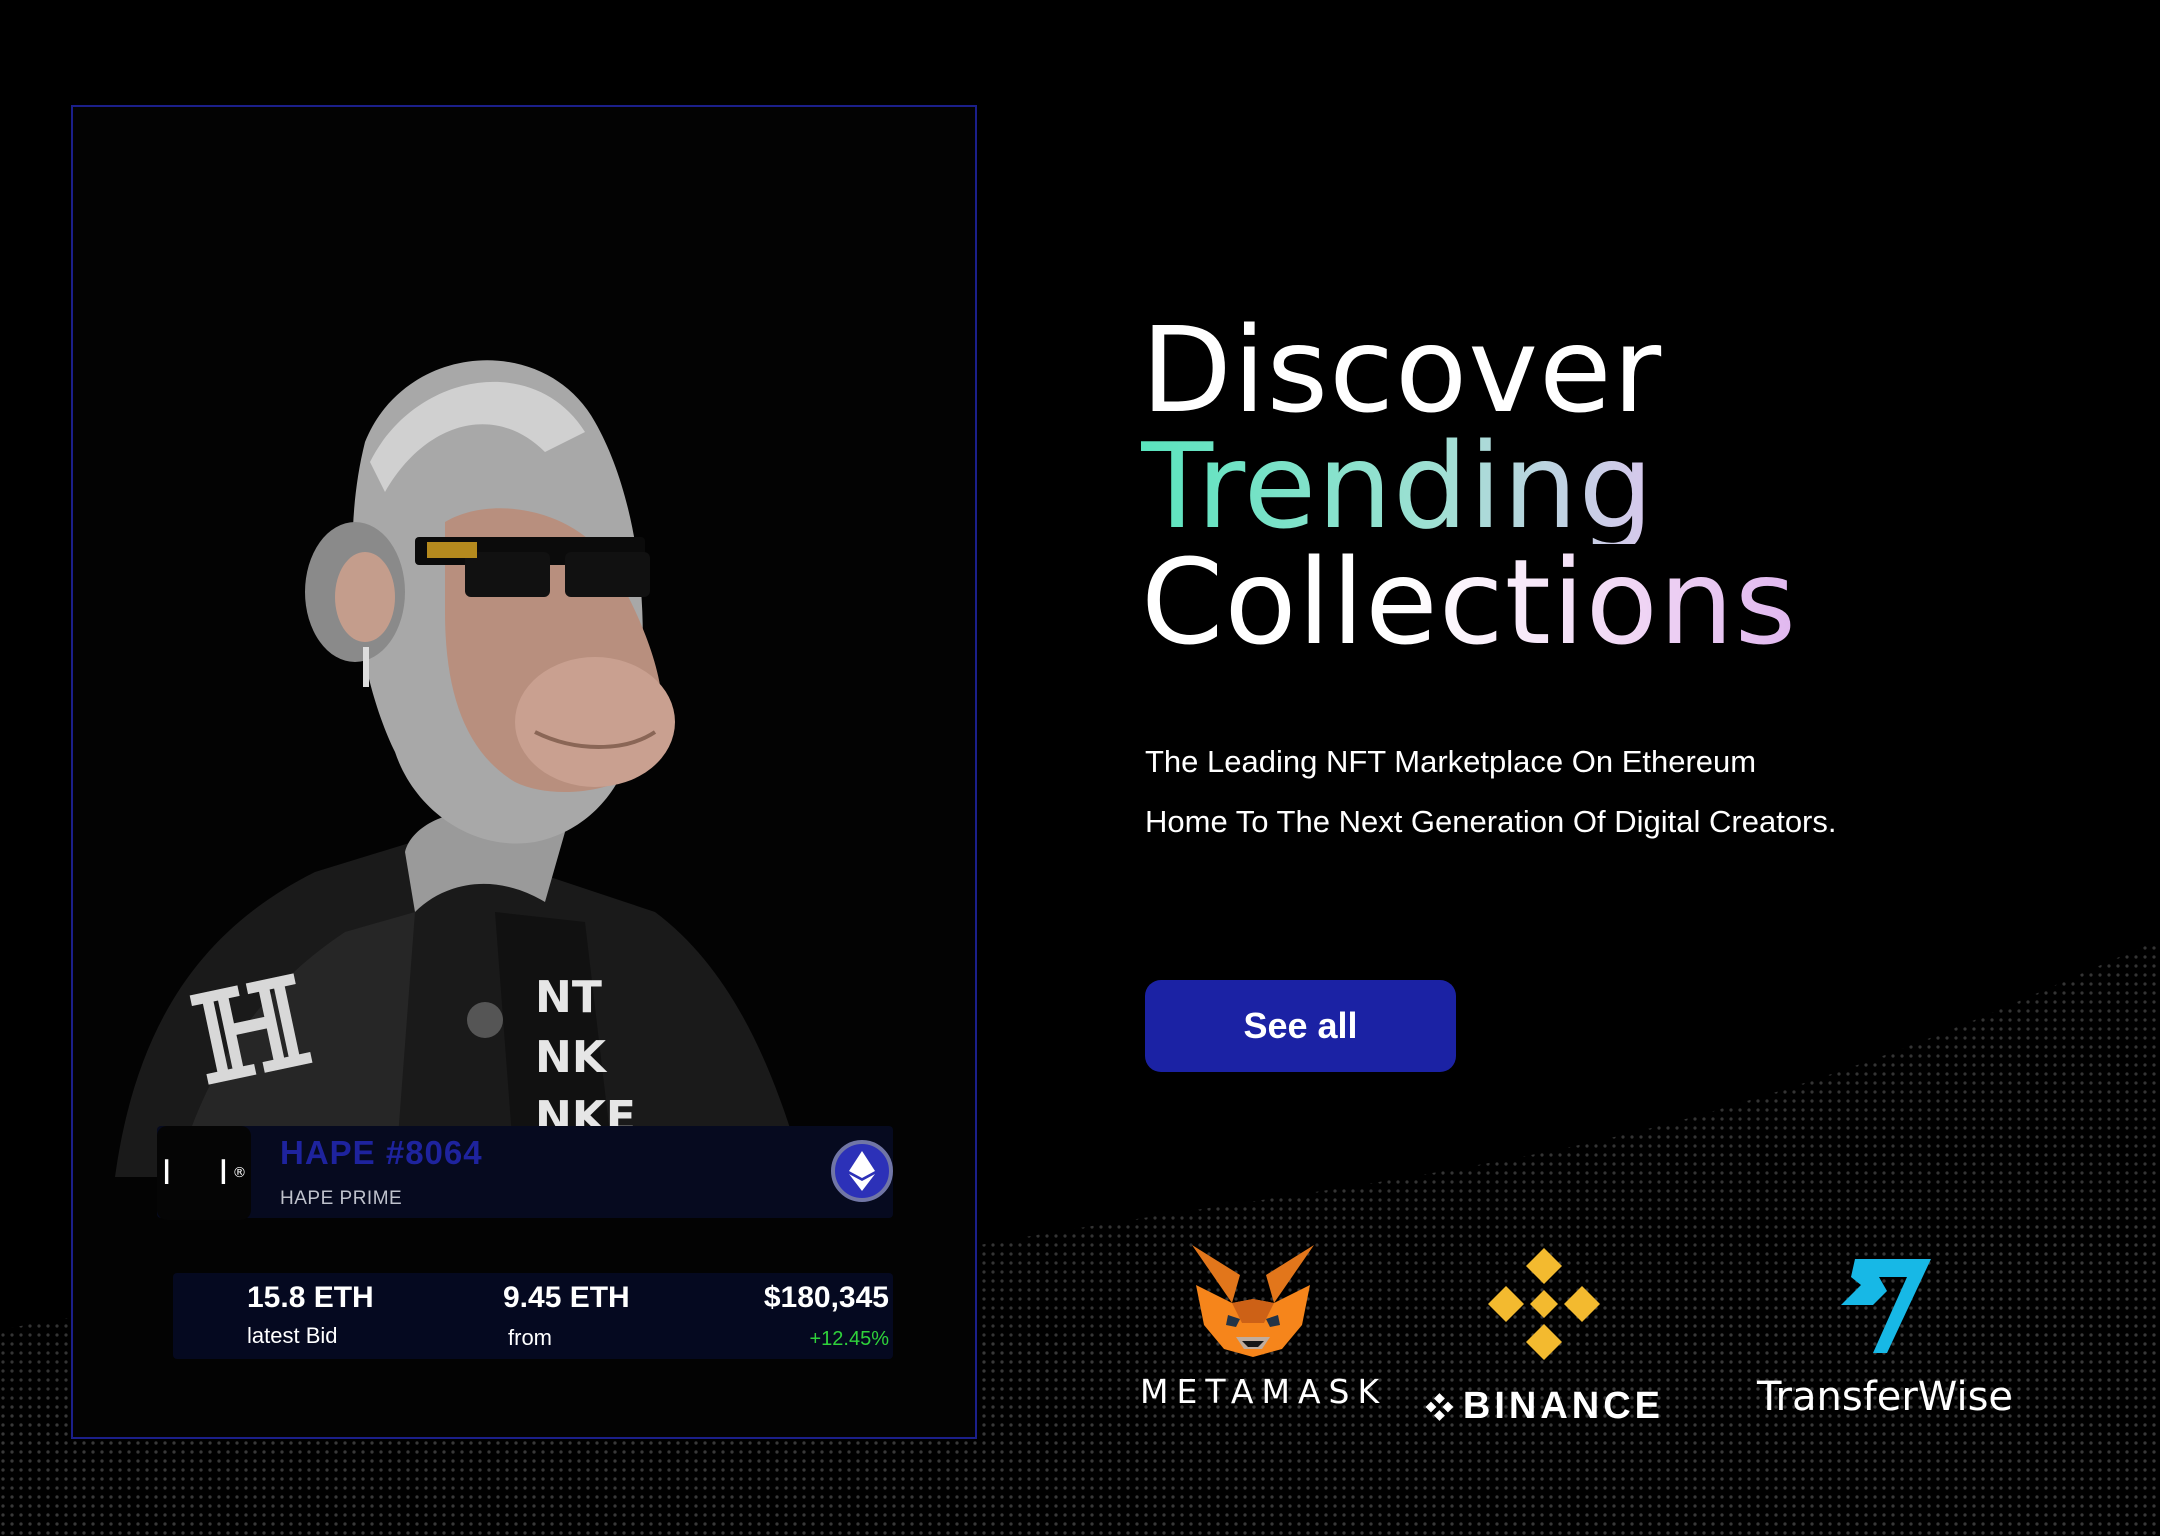 Image resolution: width=2160 pixels, height=1536 pixels. What do you see at coordinates (1264, 1391) in the screenshot?
I see `metamask-name: METAMASK` at bounding box center [1264, 1391].